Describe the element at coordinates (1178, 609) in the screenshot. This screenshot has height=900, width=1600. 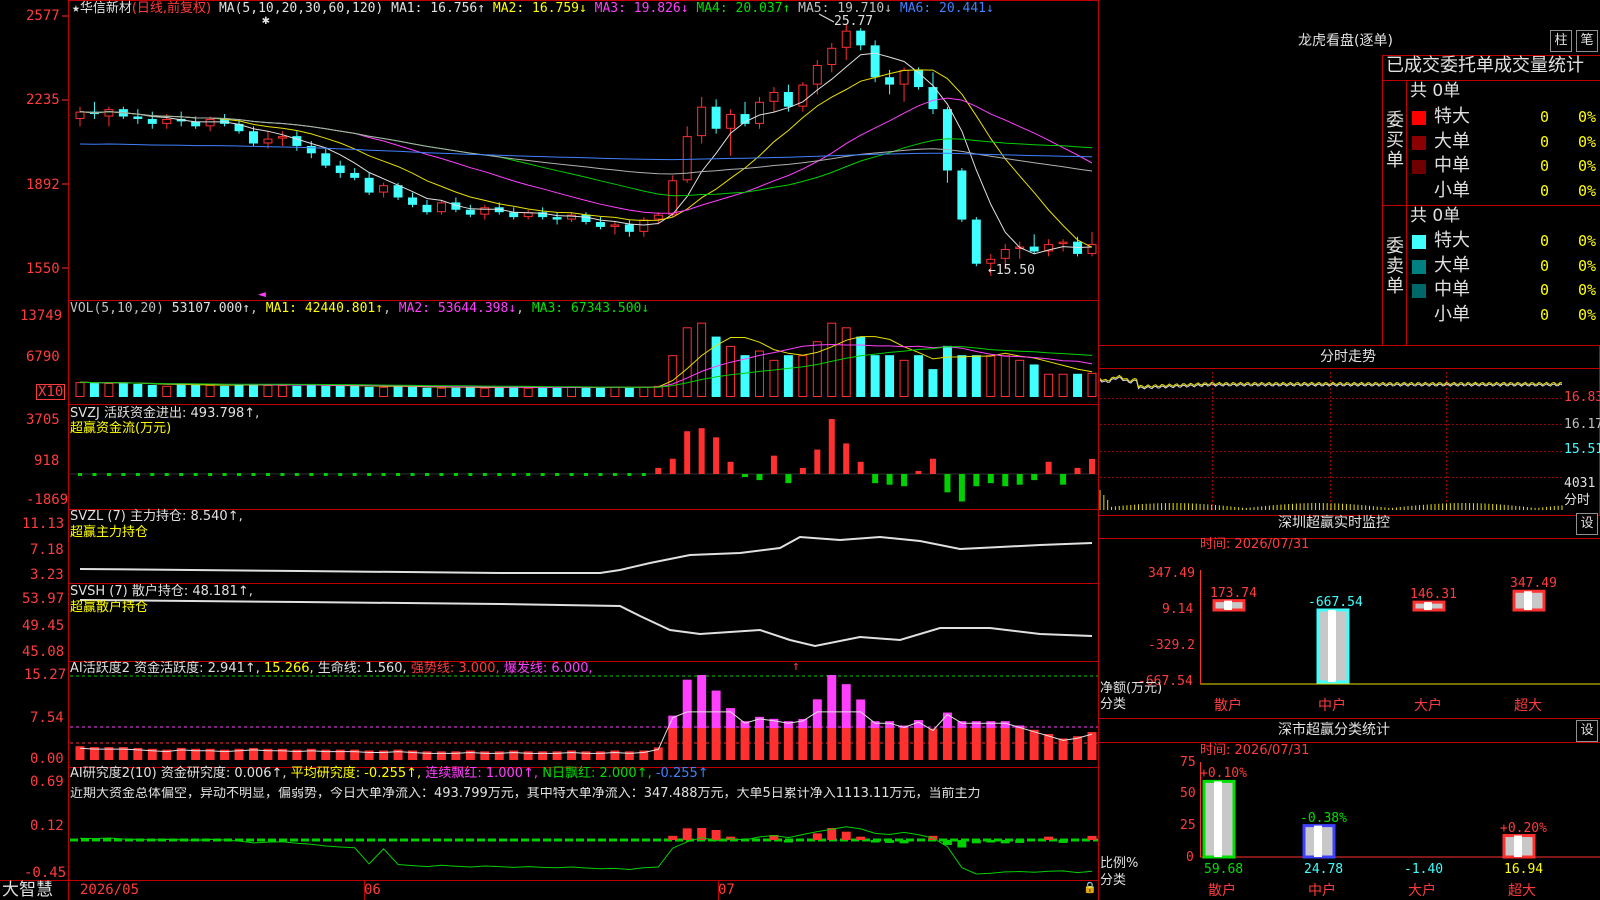
I see `monitor-axis-label: 9.14` at that location.